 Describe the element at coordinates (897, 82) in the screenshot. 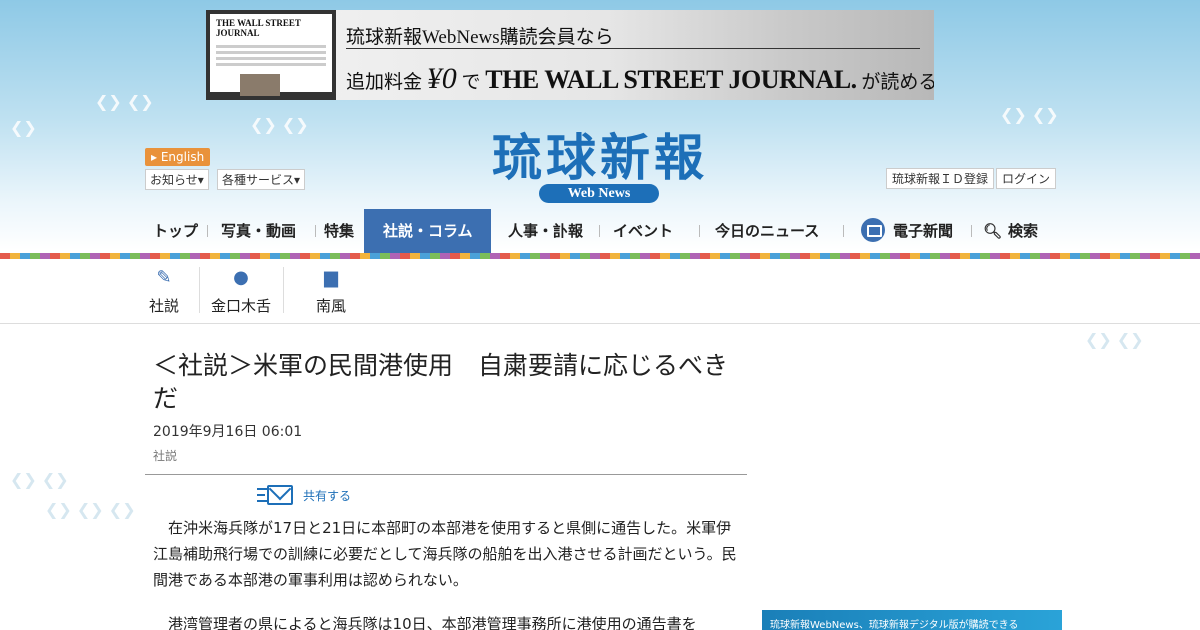

I see `banner-suffix: が読める` at that location.